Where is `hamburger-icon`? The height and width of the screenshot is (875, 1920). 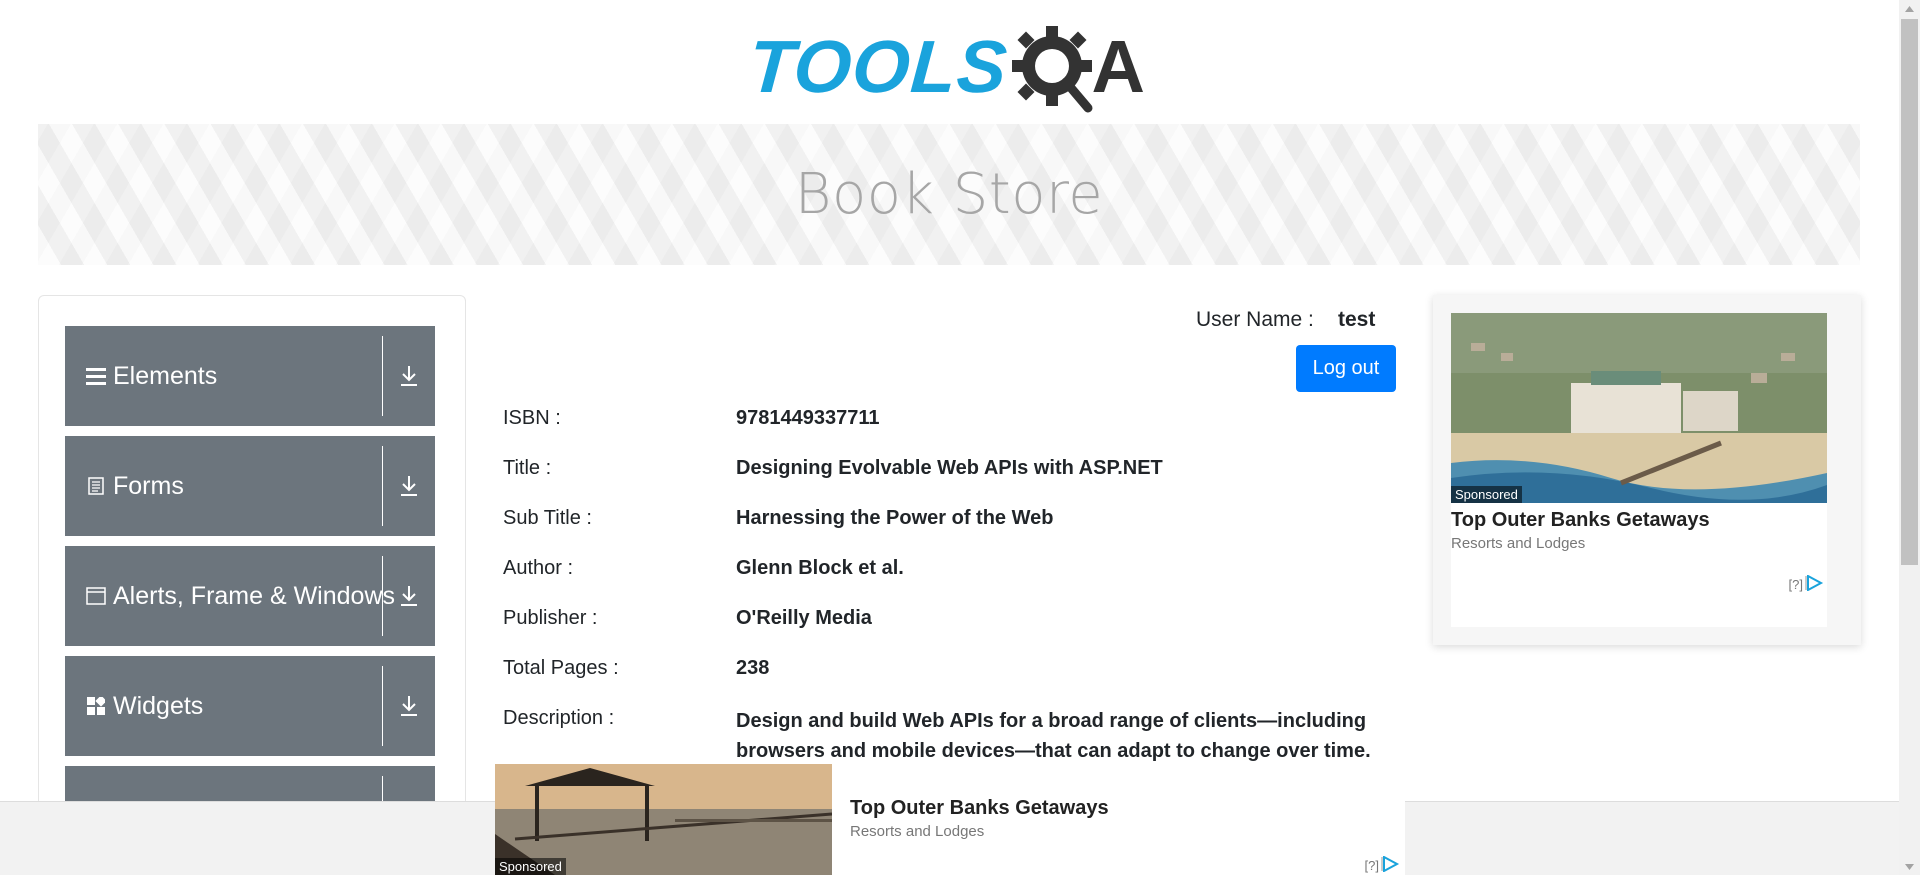
hamburger-icon is located at coordinates (96, 376).